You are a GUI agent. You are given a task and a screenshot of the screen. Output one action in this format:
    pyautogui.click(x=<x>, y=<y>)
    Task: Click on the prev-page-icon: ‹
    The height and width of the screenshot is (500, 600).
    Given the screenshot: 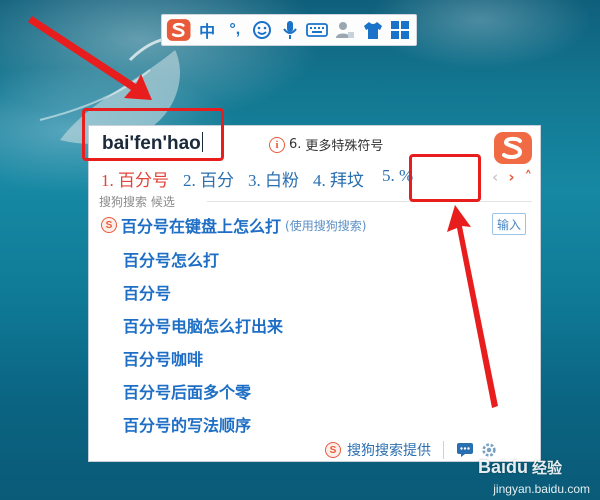 What is the action you would take?
    pyautogui.click(x=495, y=177)
    